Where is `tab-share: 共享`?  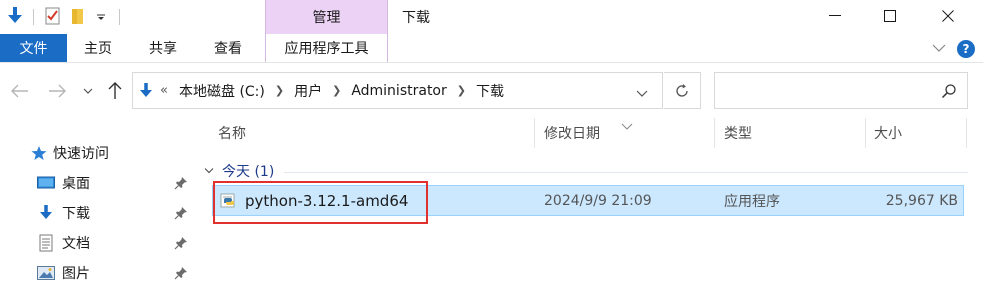 tab-share: 共享 is located at coordinates (163, 48).